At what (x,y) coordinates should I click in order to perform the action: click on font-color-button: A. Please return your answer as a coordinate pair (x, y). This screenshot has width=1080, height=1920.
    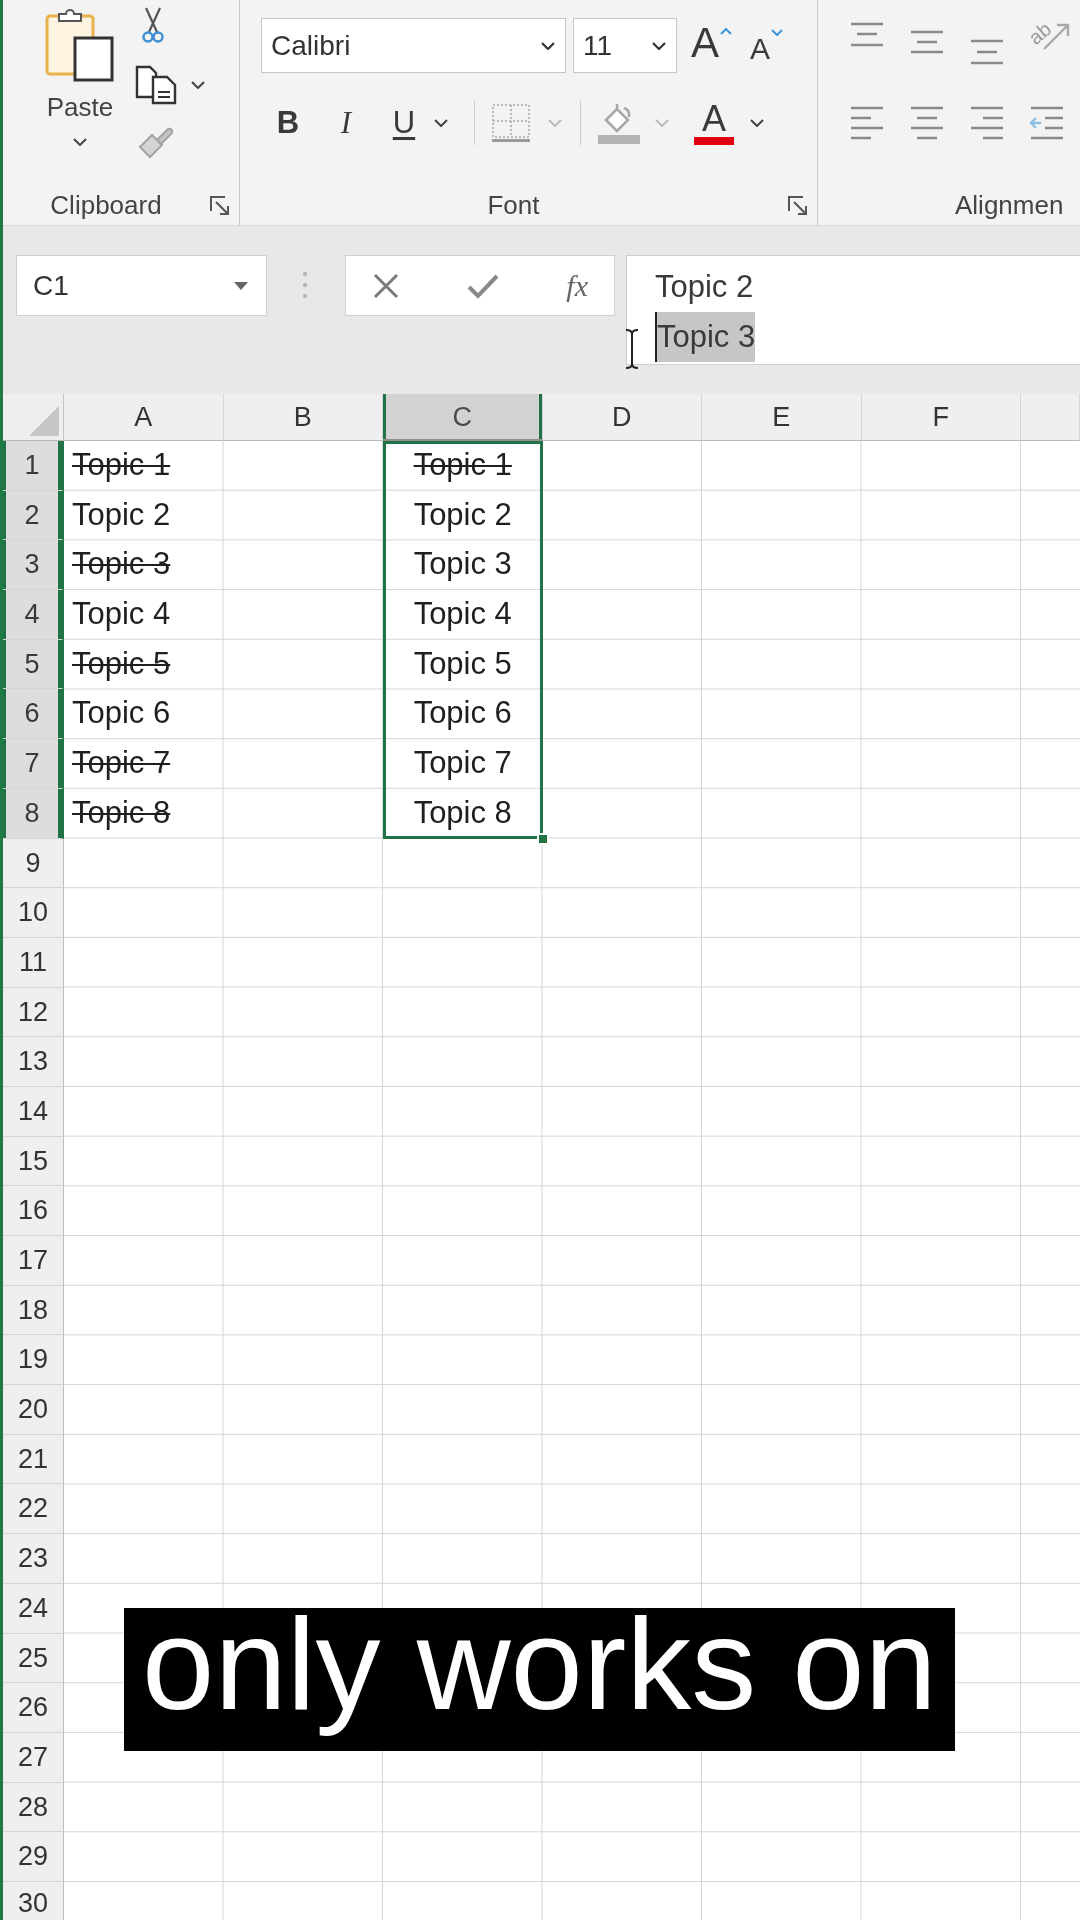
    Looking at the image, I should click on (714, 123).